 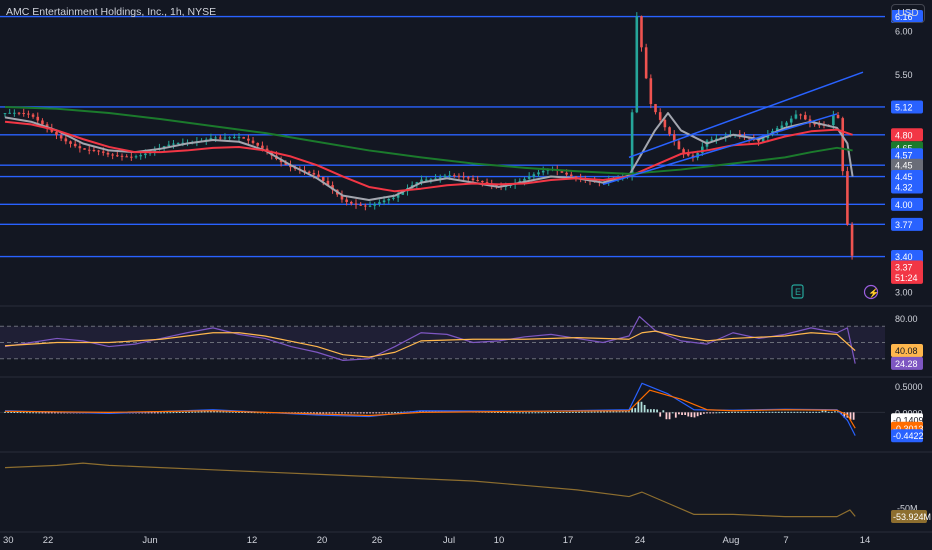 I want to click on obv-line, so click(x=430, y=490).